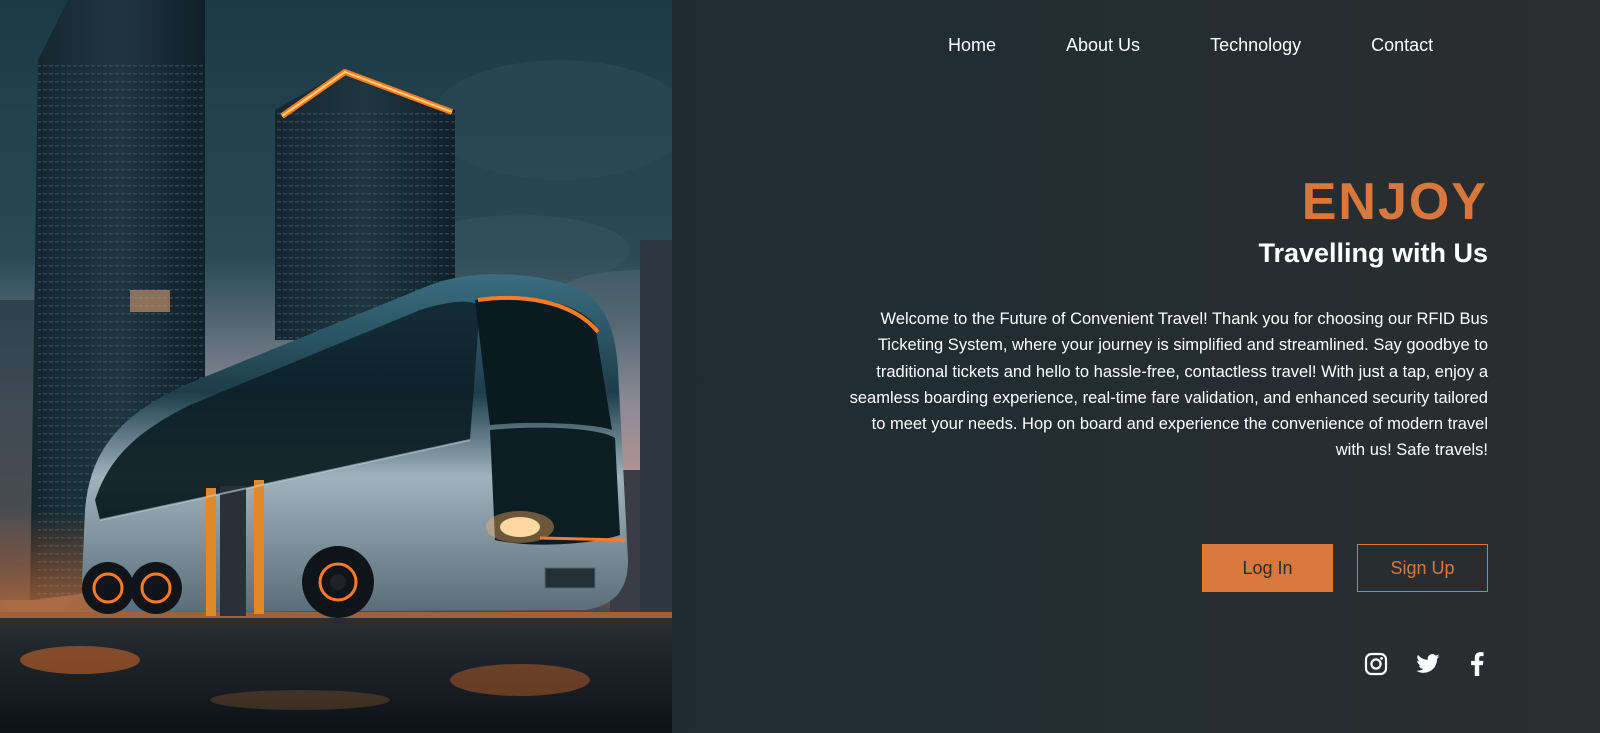 This screenshot has height=733, width=1600. Describe the element at coordinates (1255, 45) in the screenshot. I see `nav-technology-link: Technology` at that location.